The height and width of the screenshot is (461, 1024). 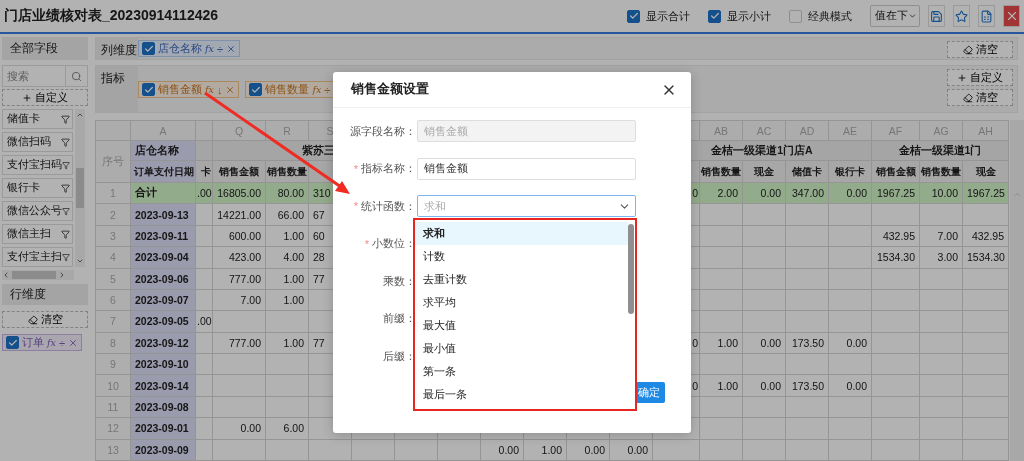 I want to click on chip-label: 销售数量, so click(x=287, y=89).